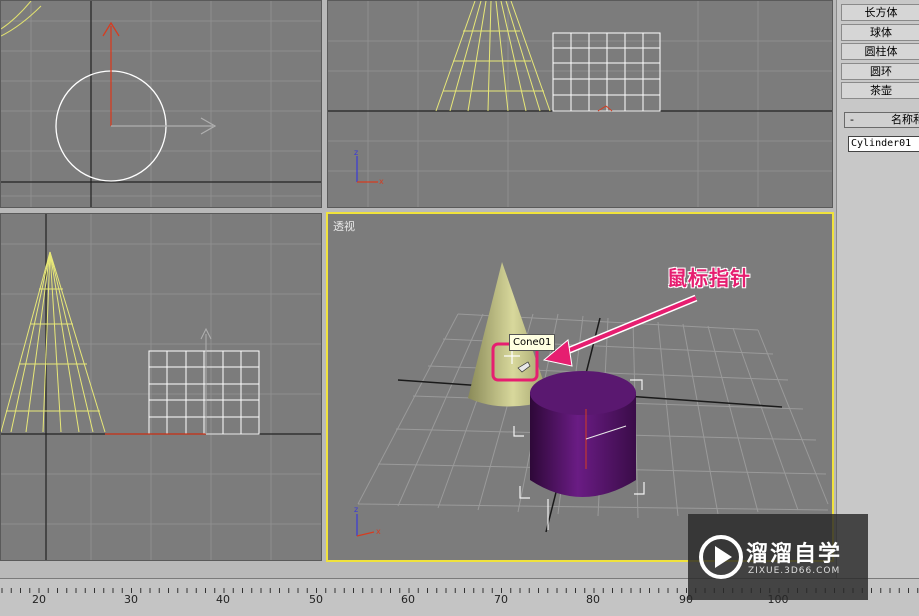  Describe the element at coordinates (408, 599) in the screenshot. I see `timeline-tick-label: 60` at that location.